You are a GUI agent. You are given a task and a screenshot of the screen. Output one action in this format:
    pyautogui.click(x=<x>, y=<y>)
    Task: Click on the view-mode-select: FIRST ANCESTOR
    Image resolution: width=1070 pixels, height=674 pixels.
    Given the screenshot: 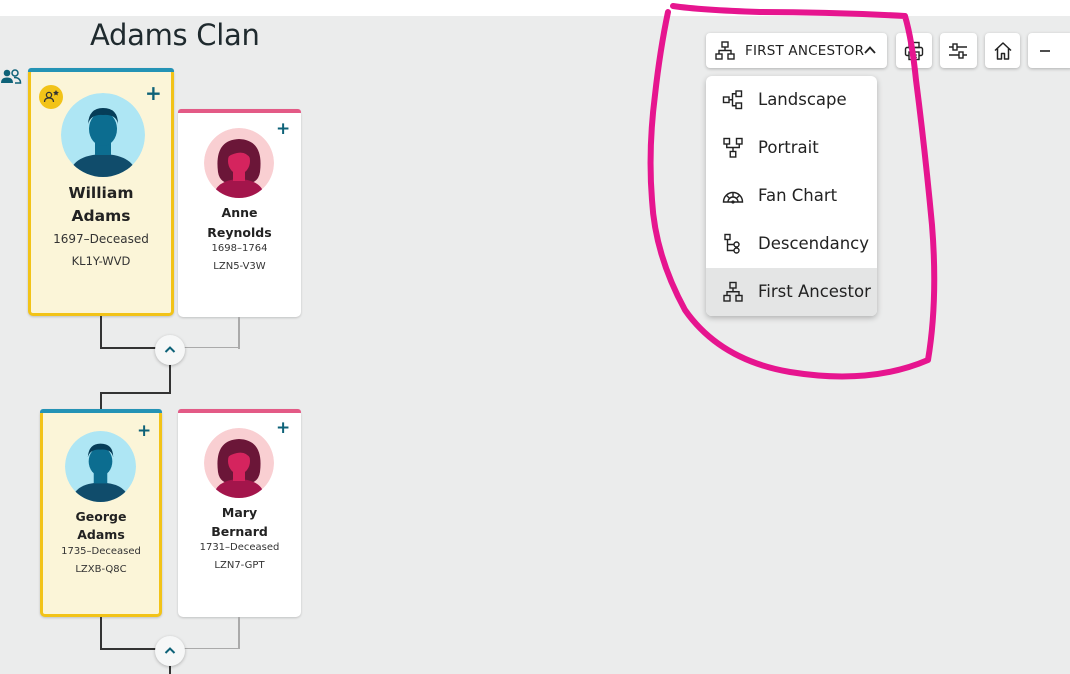 What is the action you would take?
    pyautogui.click(x=796, y=50)
    